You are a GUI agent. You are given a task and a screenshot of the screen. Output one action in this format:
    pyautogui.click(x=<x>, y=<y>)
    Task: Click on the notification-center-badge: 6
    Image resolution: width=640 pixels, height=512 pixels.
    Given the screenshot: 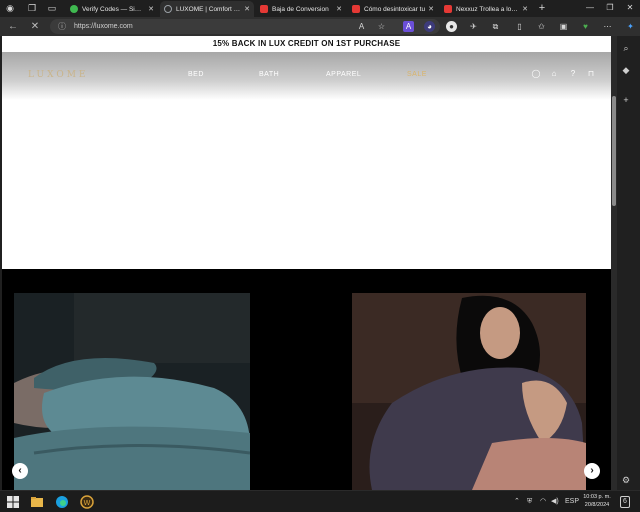 What is the action you would take?
    pyautogui.click(x=625, y=502)
    